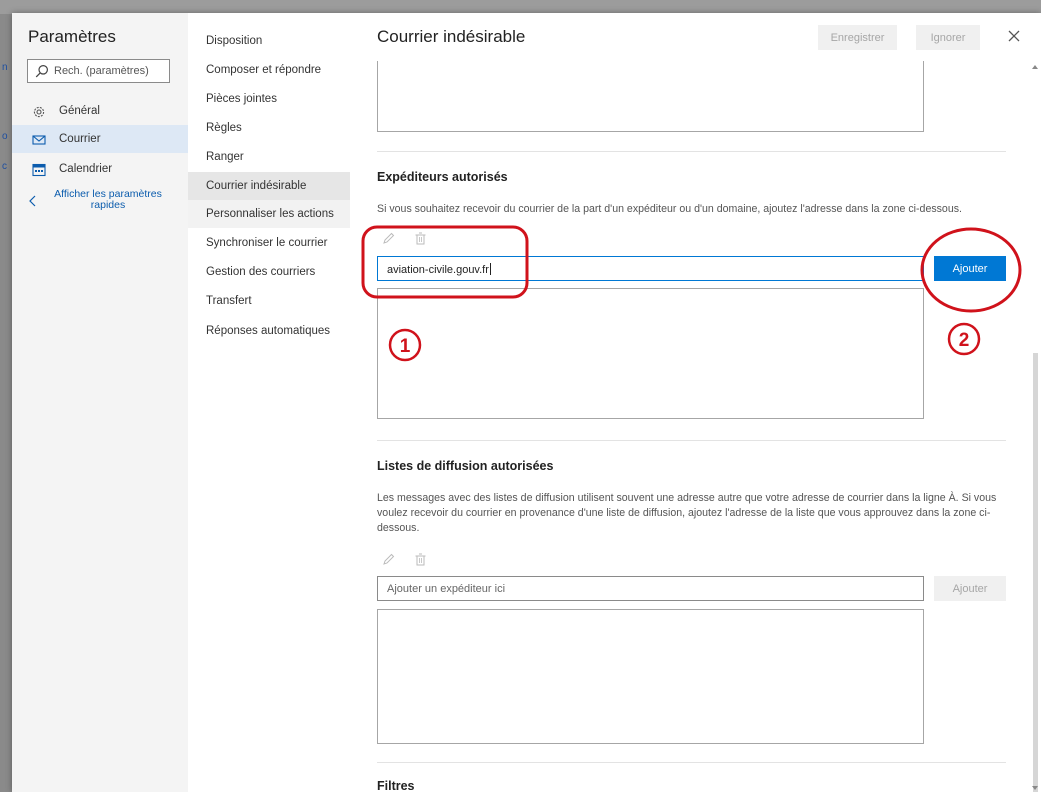 This screenshot has width=1041, height=792. Describe the element at coordinates (79, 111) in the screenshot. I see `sidebar-item-label: Général` at that location.